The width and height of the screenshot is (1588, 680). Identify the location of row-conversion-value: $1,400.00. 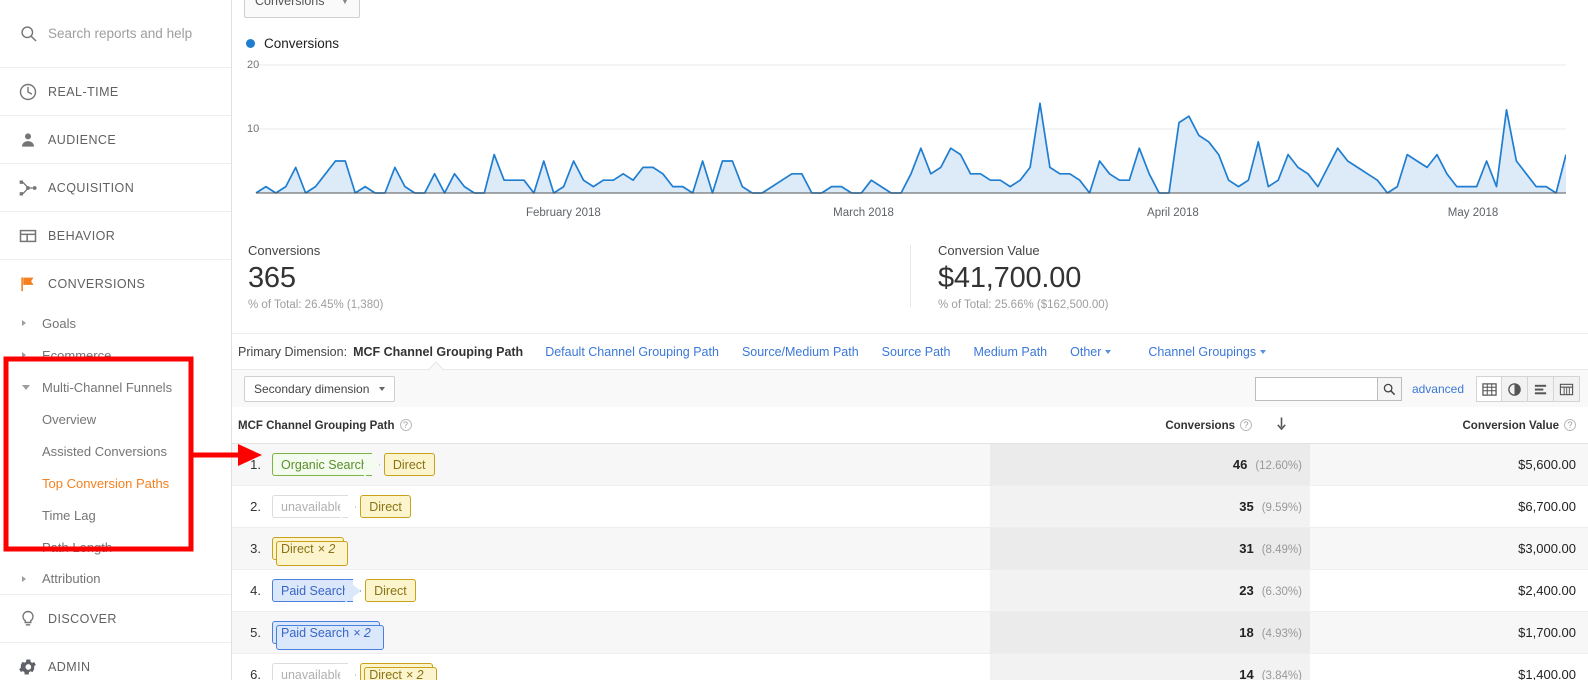
(1449, 666).